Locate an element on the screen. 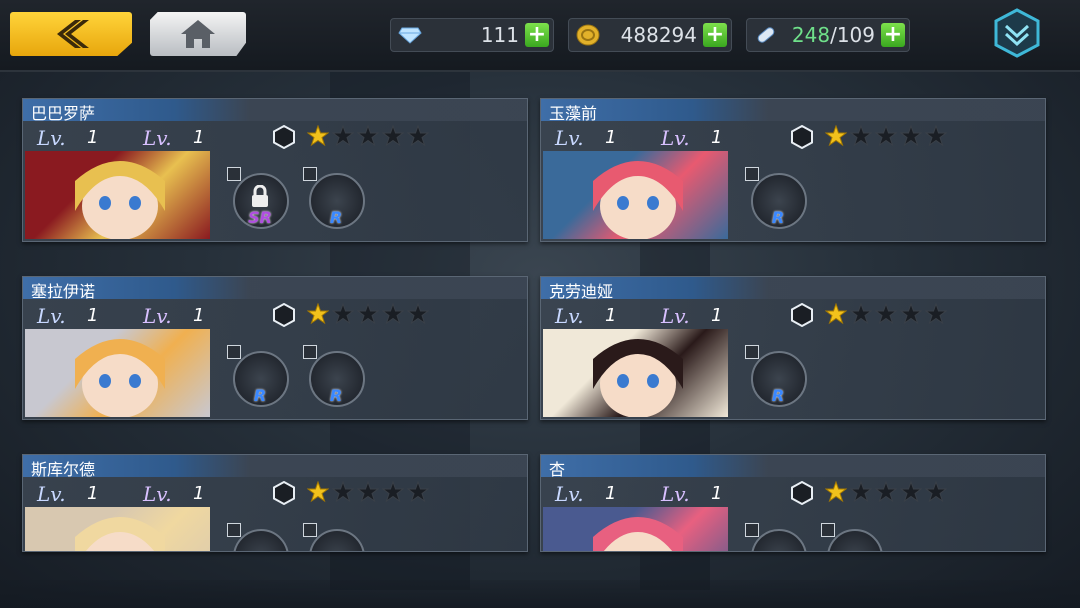  character-card: 杏 Lv. 1 Lv. 1 is located at coordinates (793, 503).